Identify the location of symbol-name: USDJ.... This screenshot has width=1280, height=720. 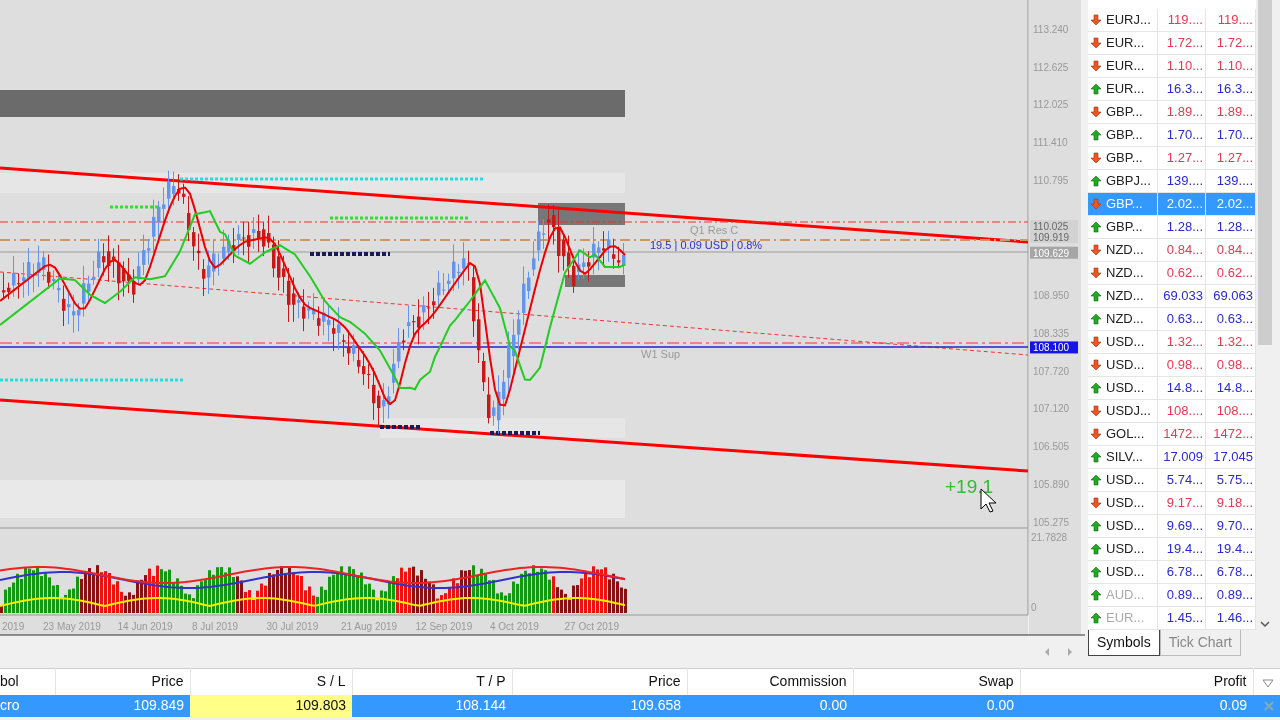
(1128, 411).